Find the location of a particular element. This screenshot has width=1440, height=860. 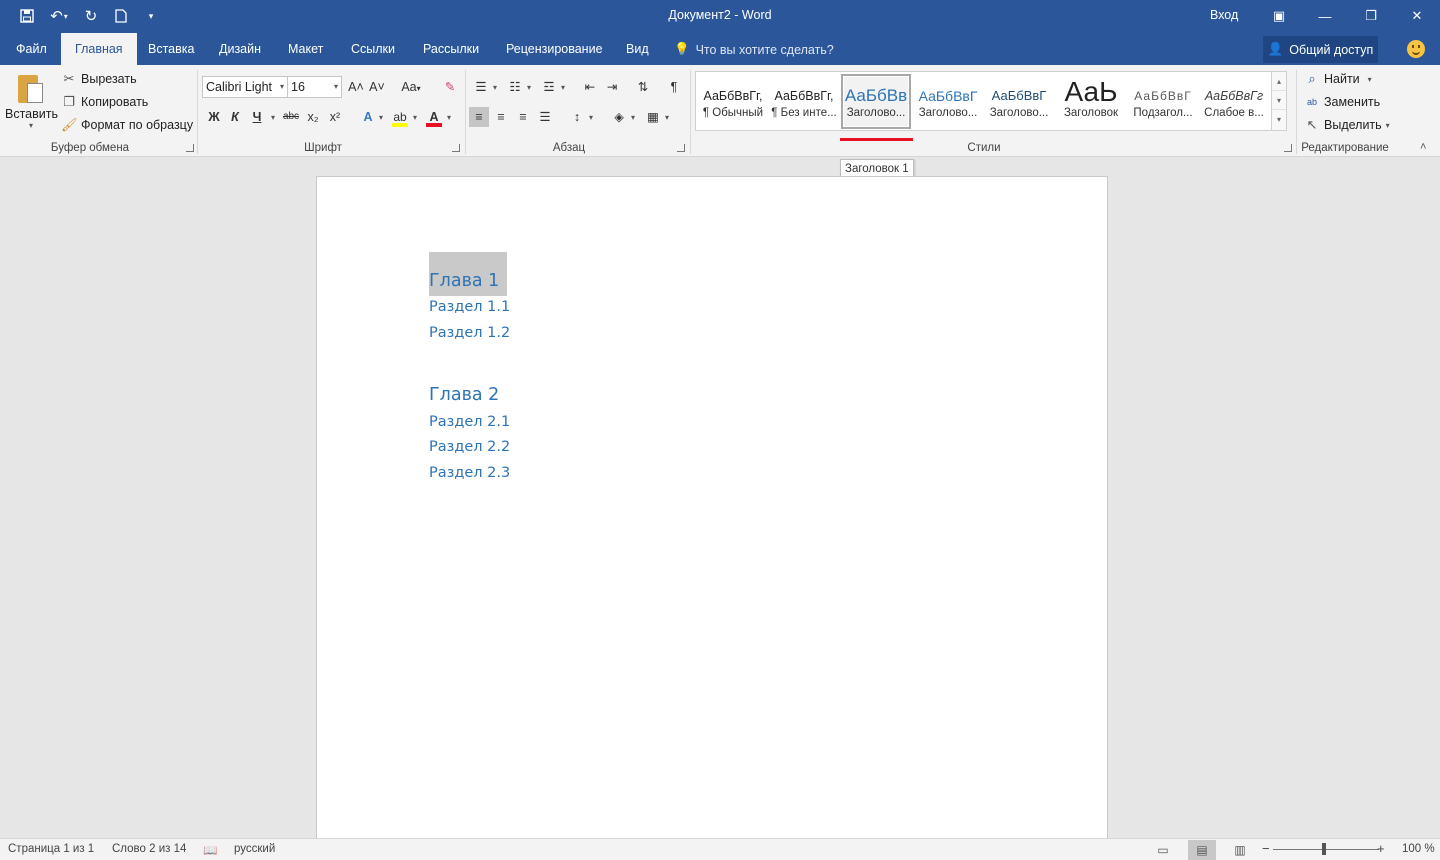

close-button: ✕ is located at coordinates (1417, 16).